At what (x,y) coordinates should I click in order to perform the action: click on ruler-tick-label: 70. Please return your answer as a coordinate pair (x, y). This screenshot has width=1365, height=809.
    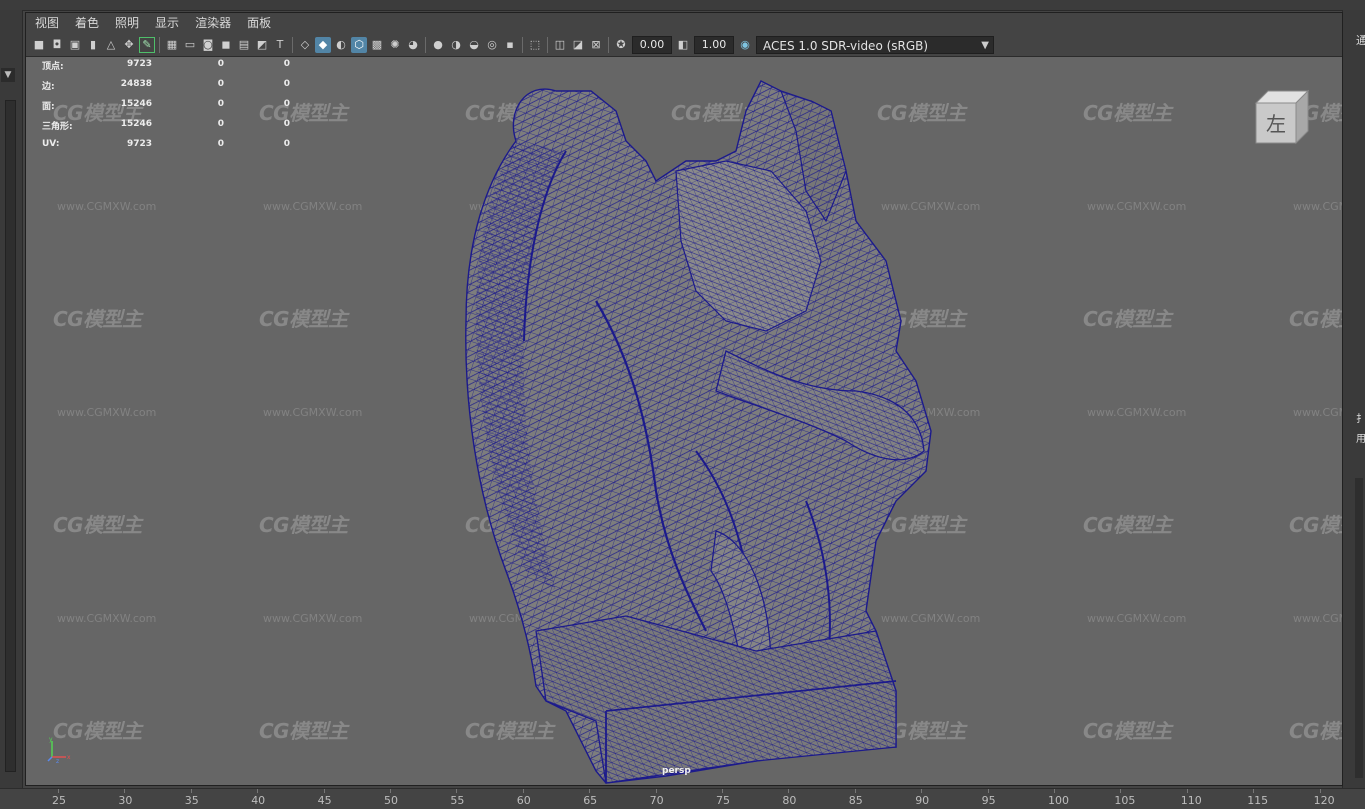
    Looking at the image, I should click on (656, 800).